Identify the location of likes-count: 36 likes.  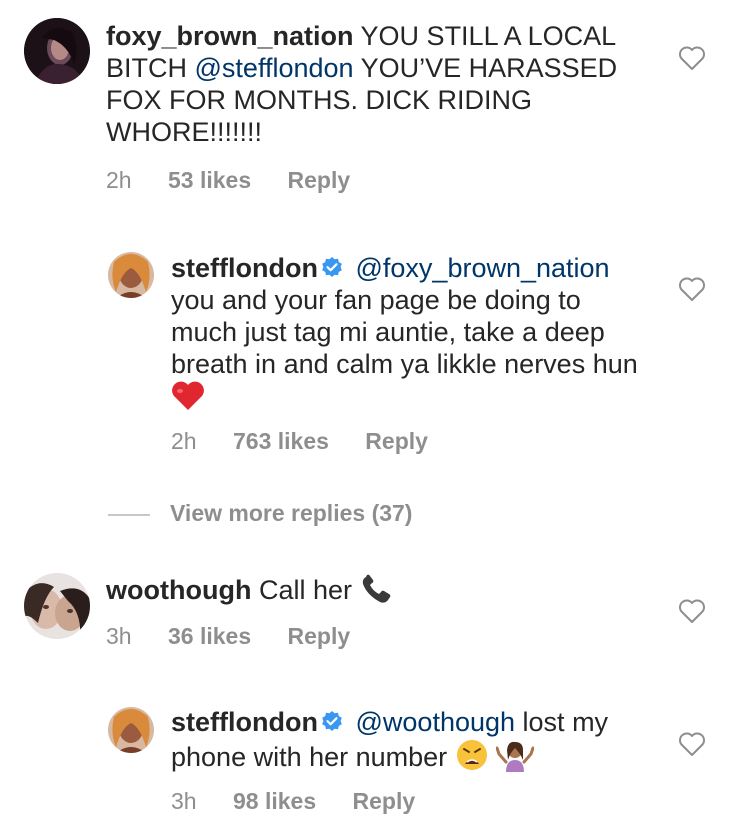
(209, 636).